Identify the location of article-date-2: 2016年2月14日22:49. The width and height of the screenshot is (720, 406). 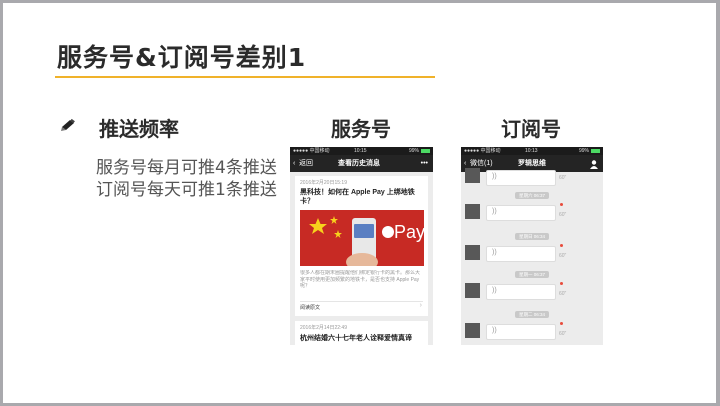
(323, 328).